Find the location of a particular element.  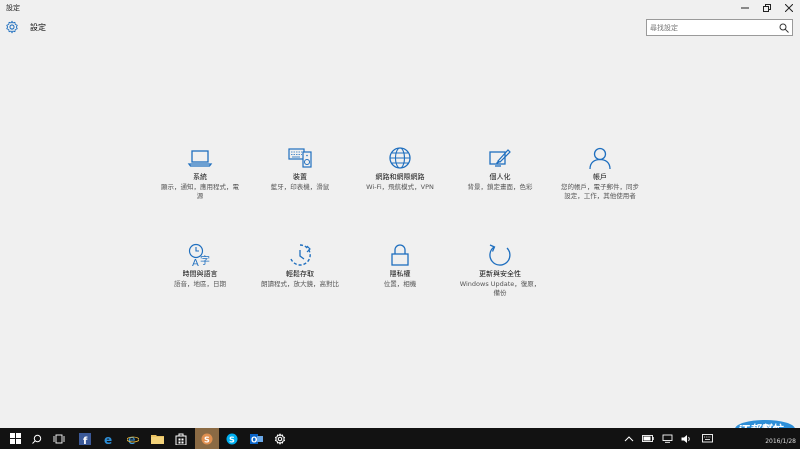

task-view-icon is located at coordinates (59, 438).